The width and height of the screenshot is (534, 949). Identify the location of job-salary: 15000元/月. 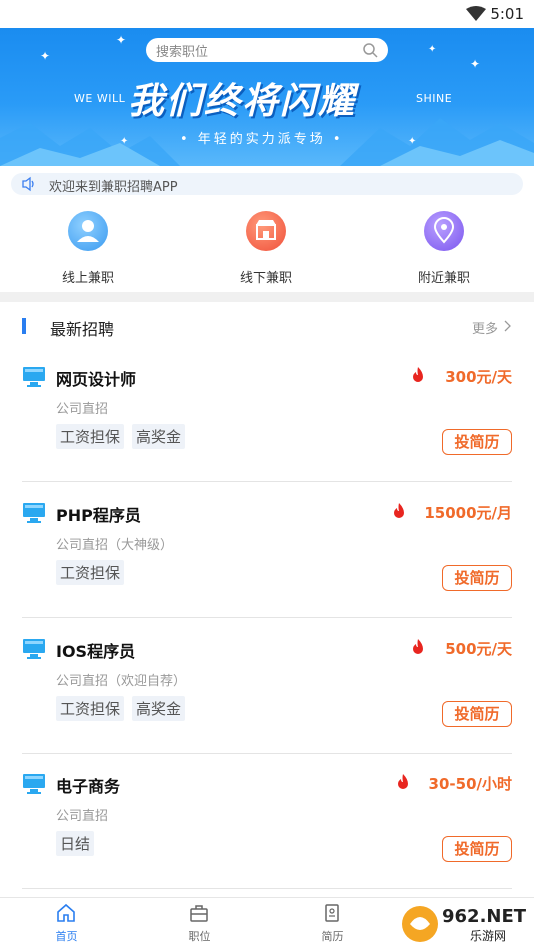
(468, 513).